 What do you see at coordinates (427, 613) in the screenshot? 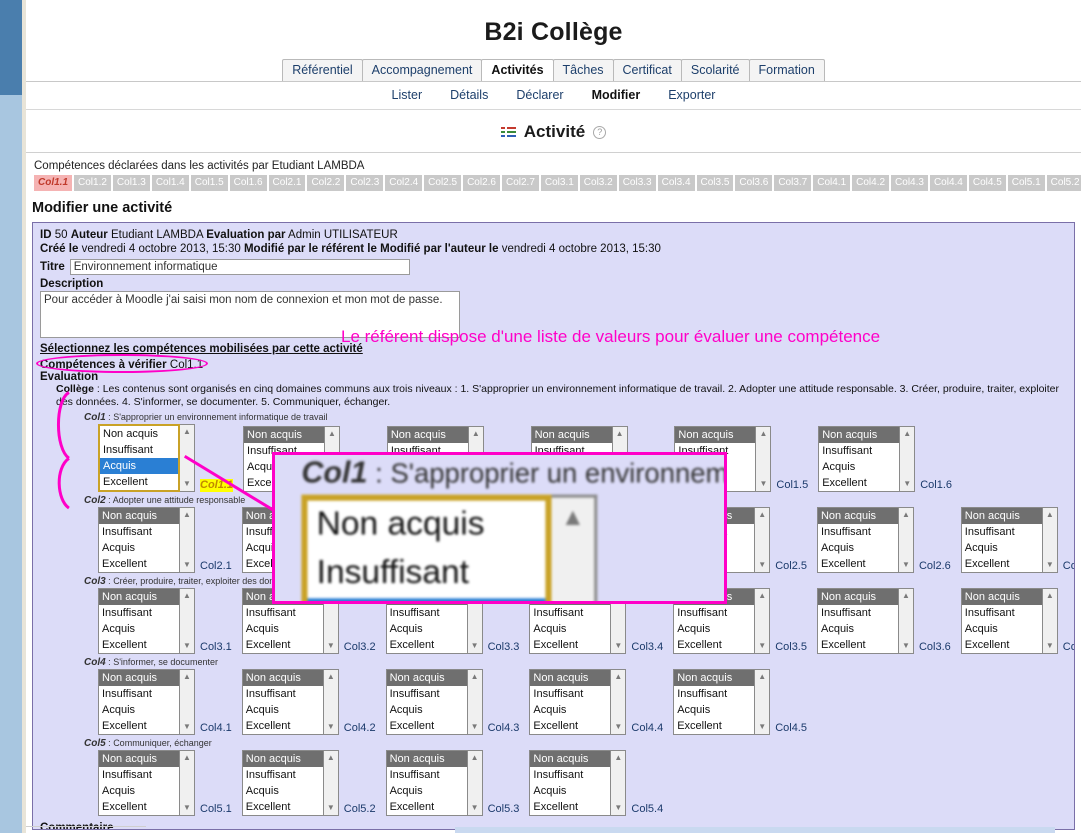
I see `option-col3-3-1: Insuffisant` at bounding box center [427, 613].